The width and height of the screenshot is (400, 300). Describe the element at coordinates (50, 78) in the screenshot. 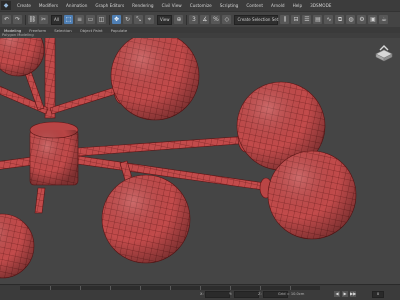

I see `top-vertical-rod` at that location.